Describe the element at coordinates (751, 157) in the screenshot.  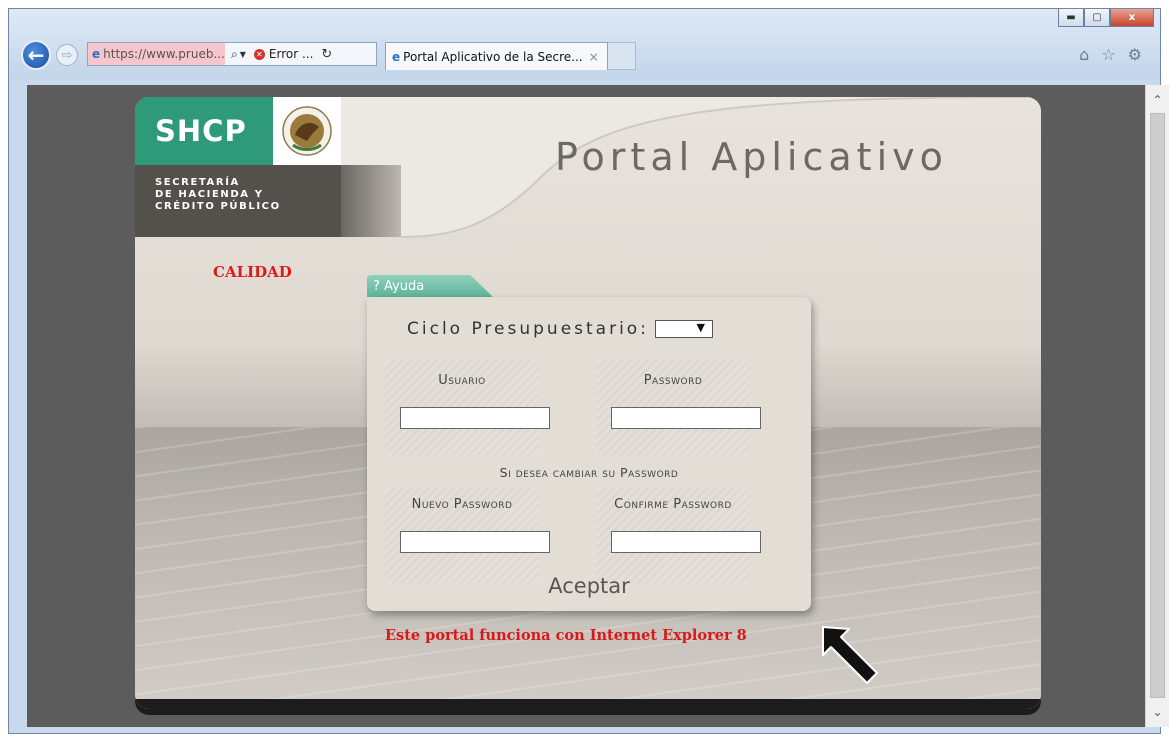
I see `page-title: Portal Aplicativo` at that location.